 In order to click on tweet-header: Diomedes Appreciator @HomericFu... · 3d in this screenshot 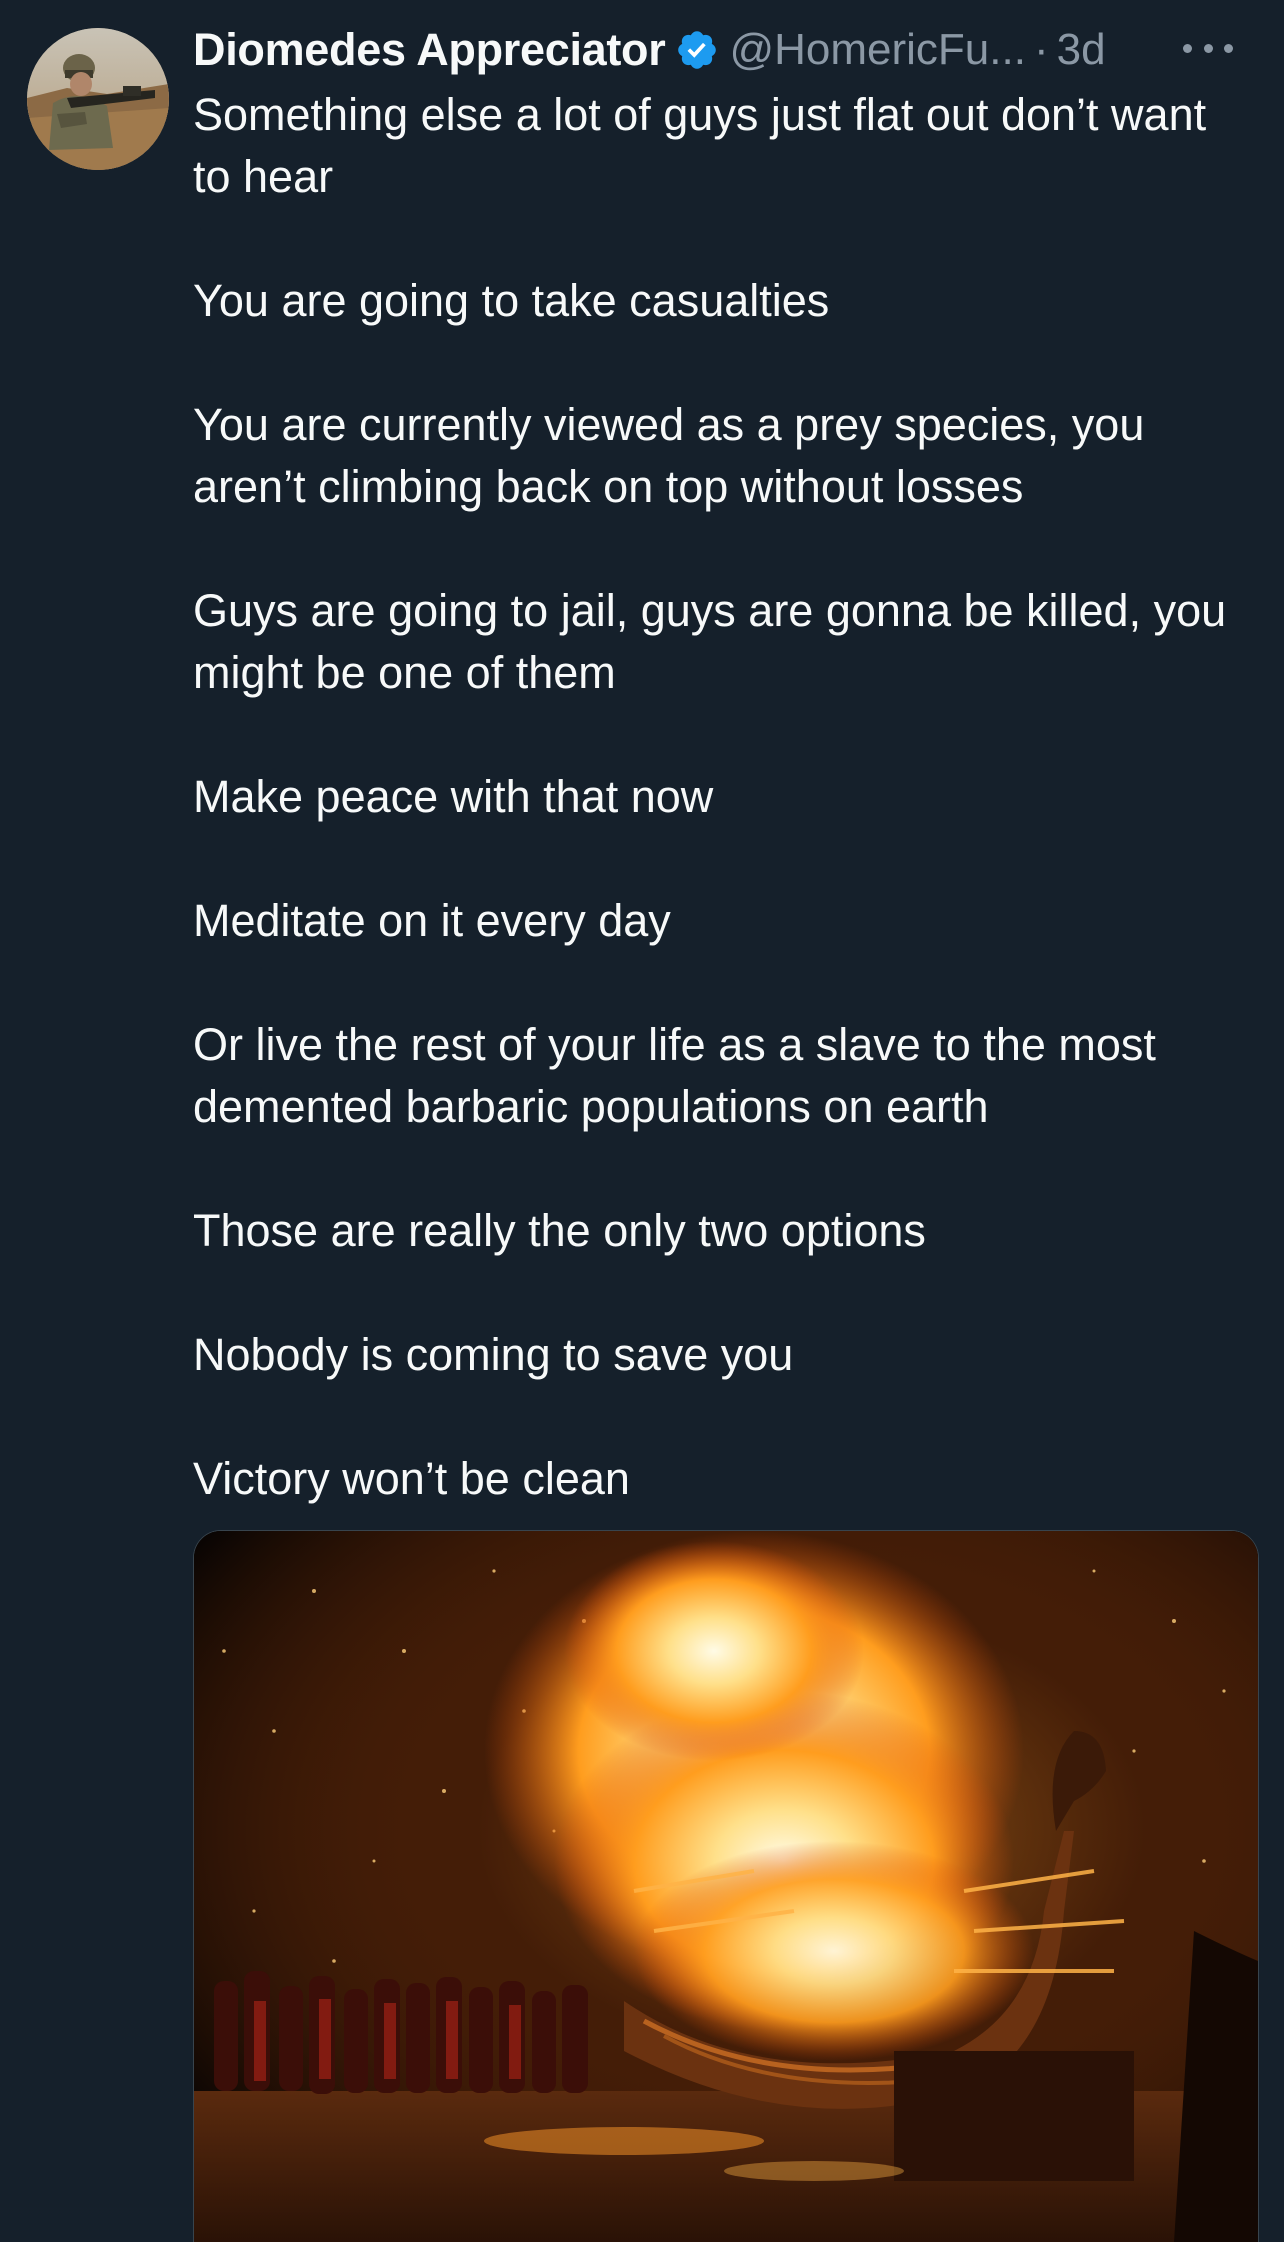, I will do `click(728, 50)`.